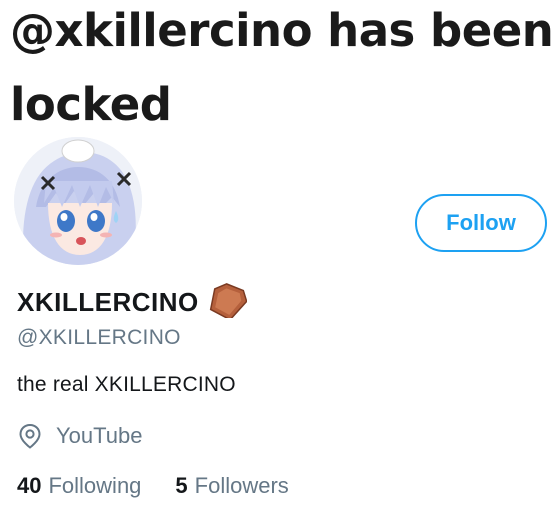 This screenshot has width=560, height=507. Describe the element at coordinates (30, 436) in the screenshot. I see `location-pin-icon` at that location.